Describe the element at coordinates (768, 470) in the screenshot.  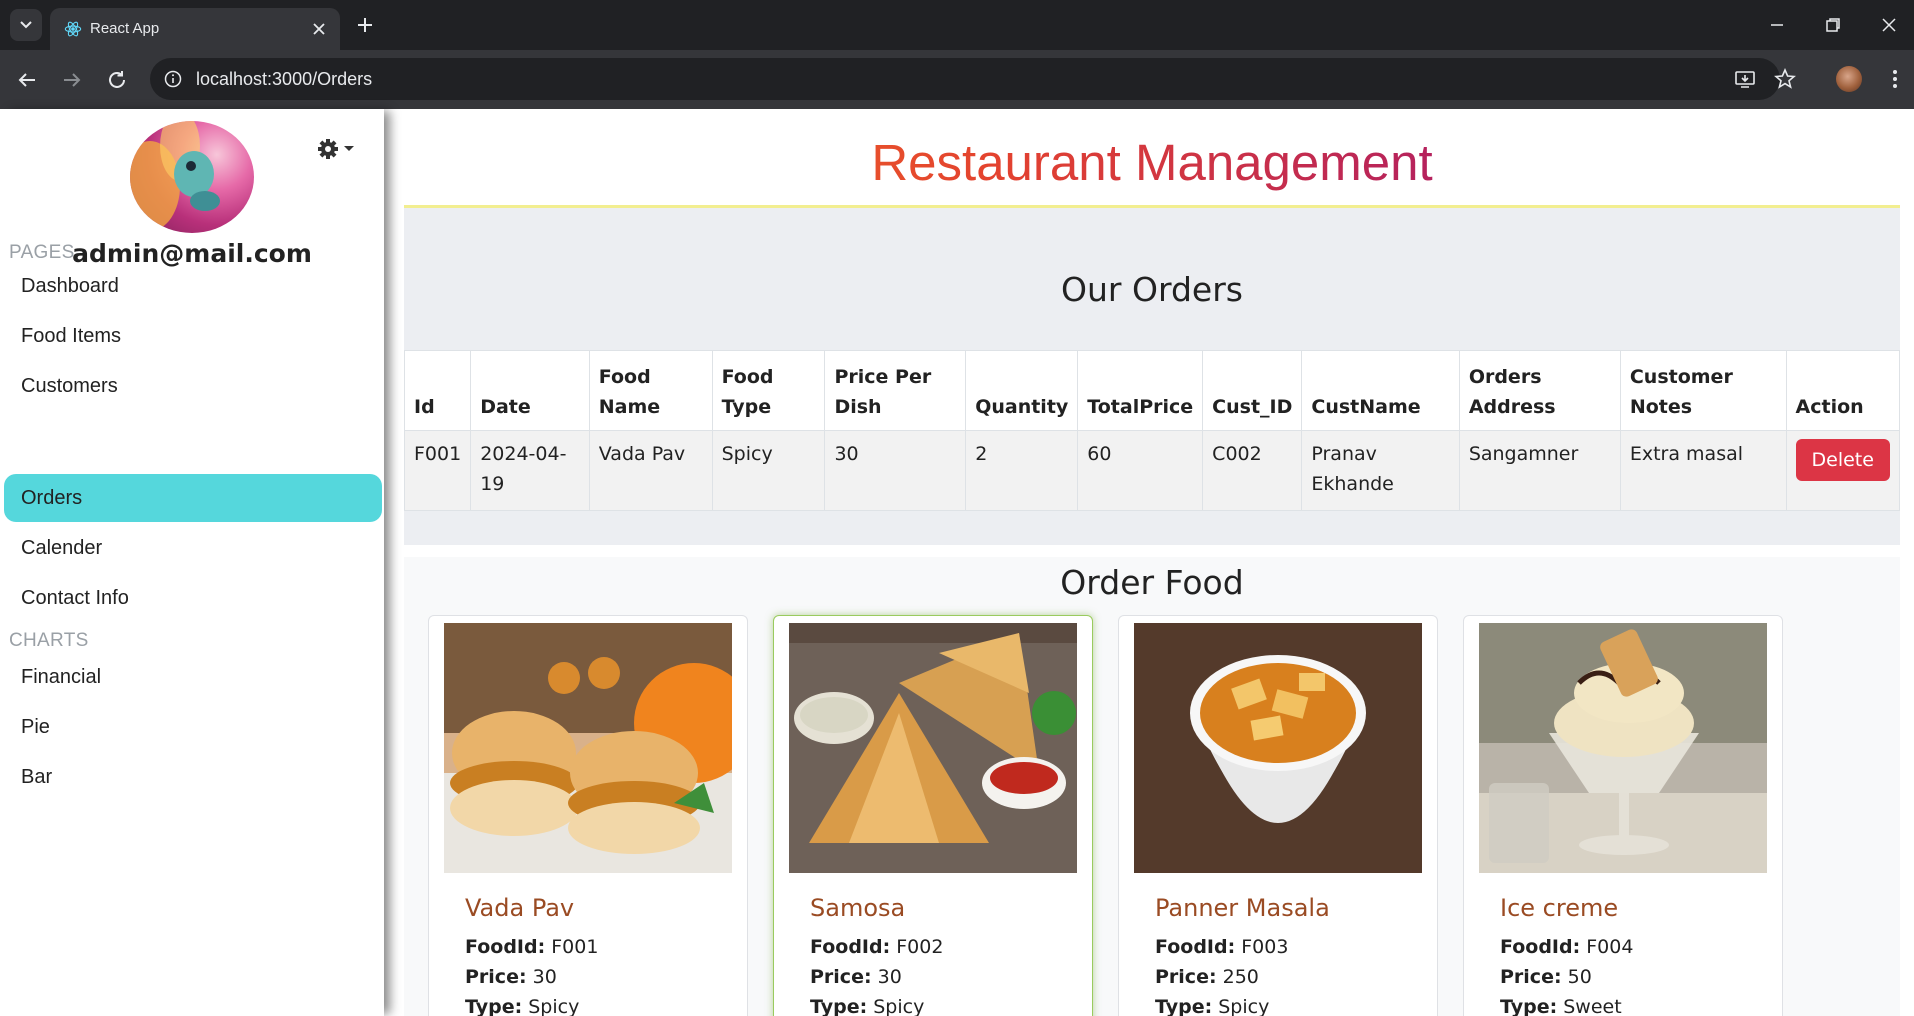
I see `cell-food-type: Spicy` at that location.